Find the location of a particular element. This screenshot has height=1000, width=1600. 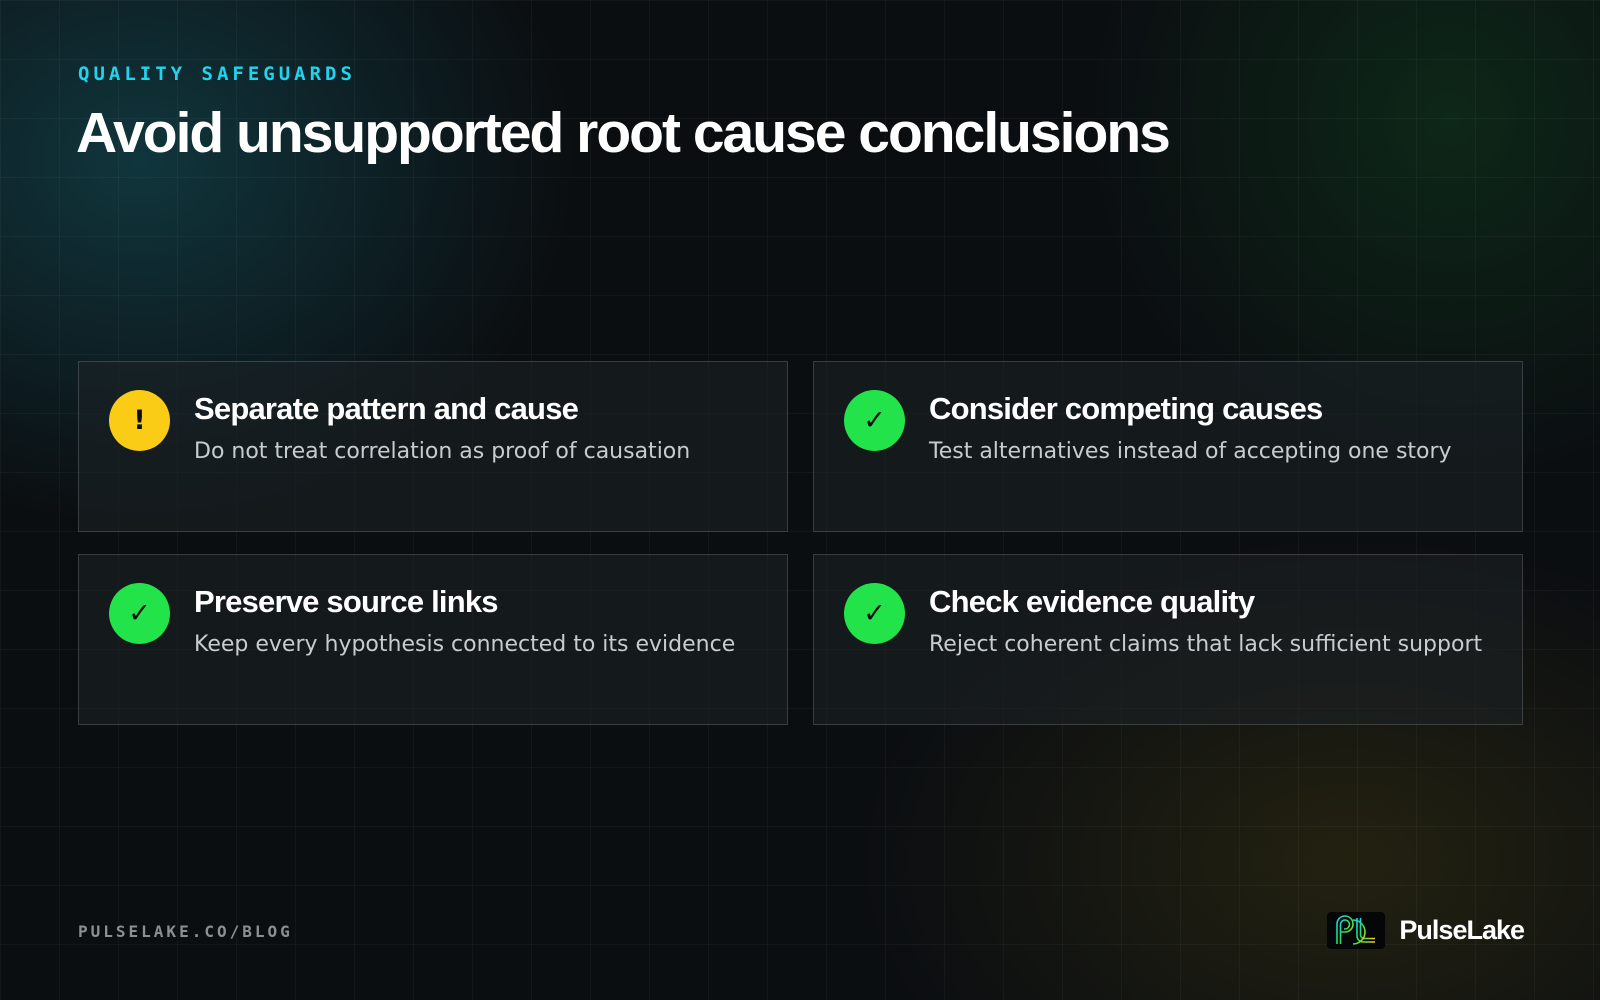

page-title: Avoid unsupported root cause conclusions is located at coordinates (623, 133).